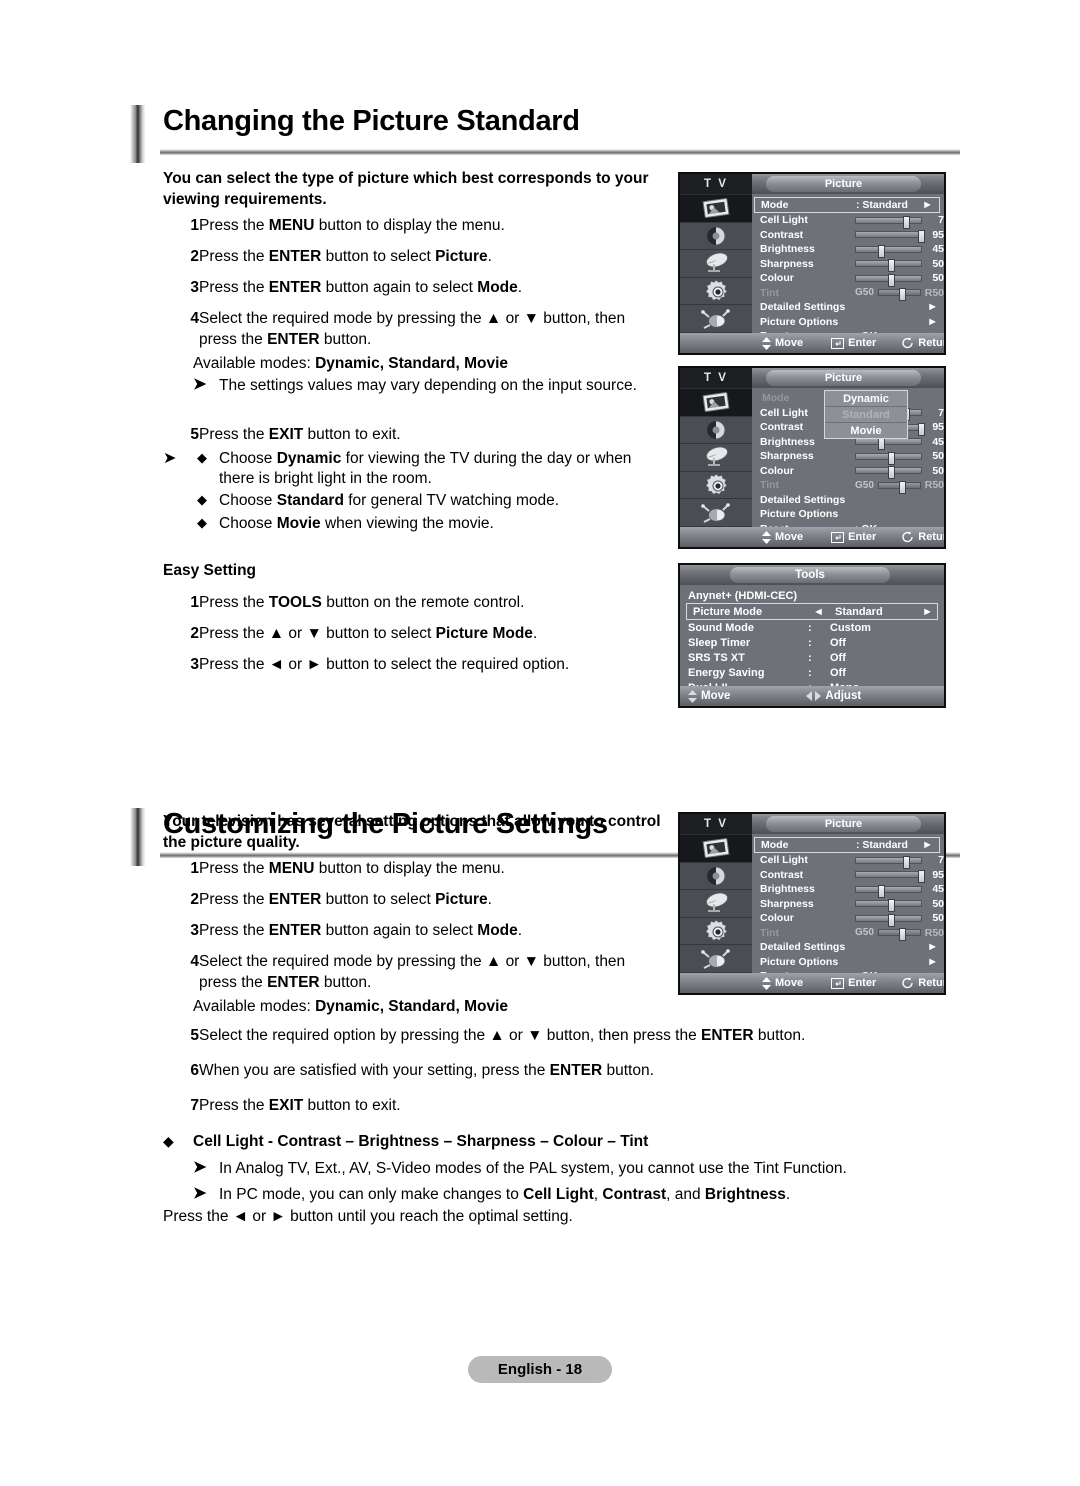  What do you see at coordinates (743, 595) in the screenshot?
I see `row-label: Anynet+ (HDMI-CEC)` at bounding box center [743, 595].